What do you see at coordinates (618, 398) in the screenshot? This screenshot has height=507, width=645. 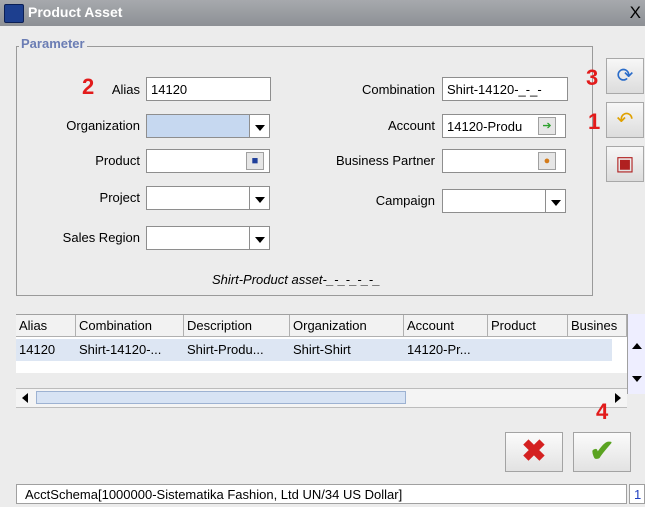 I see `scroll-right-arrow-icon` at bounding box center [618, 398].